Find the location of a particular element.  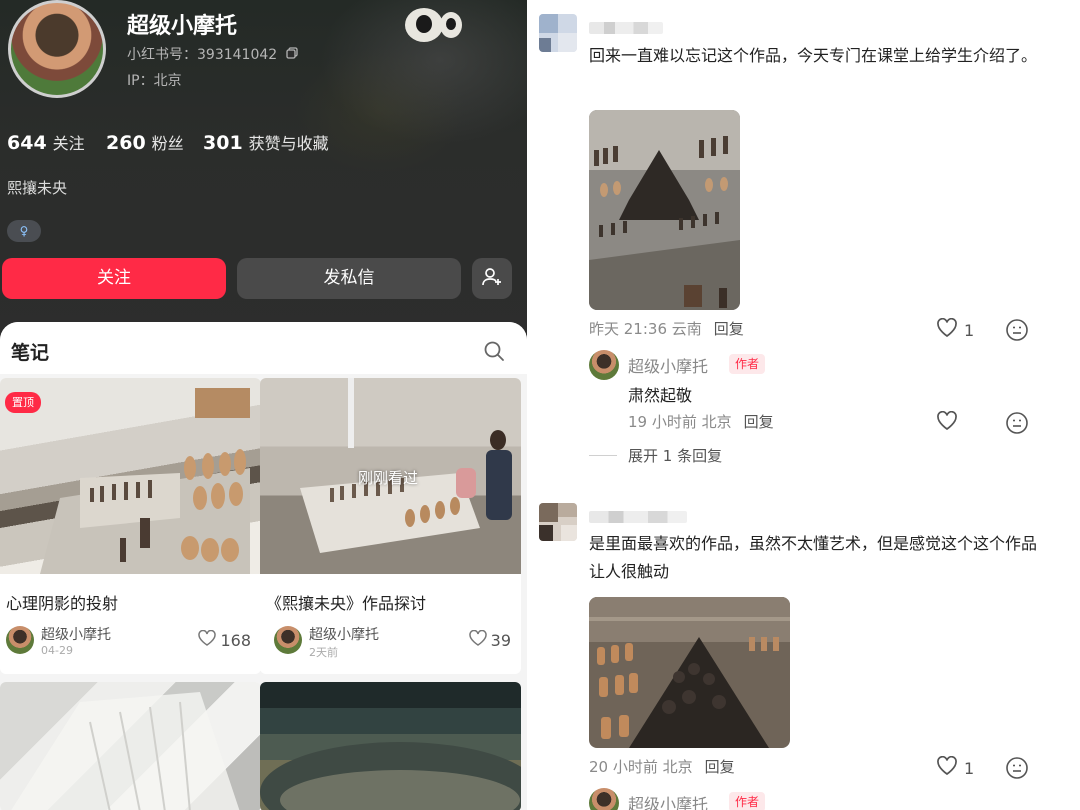

profile-id: 小红书号：393141042 is located at coordinates (212, 54).